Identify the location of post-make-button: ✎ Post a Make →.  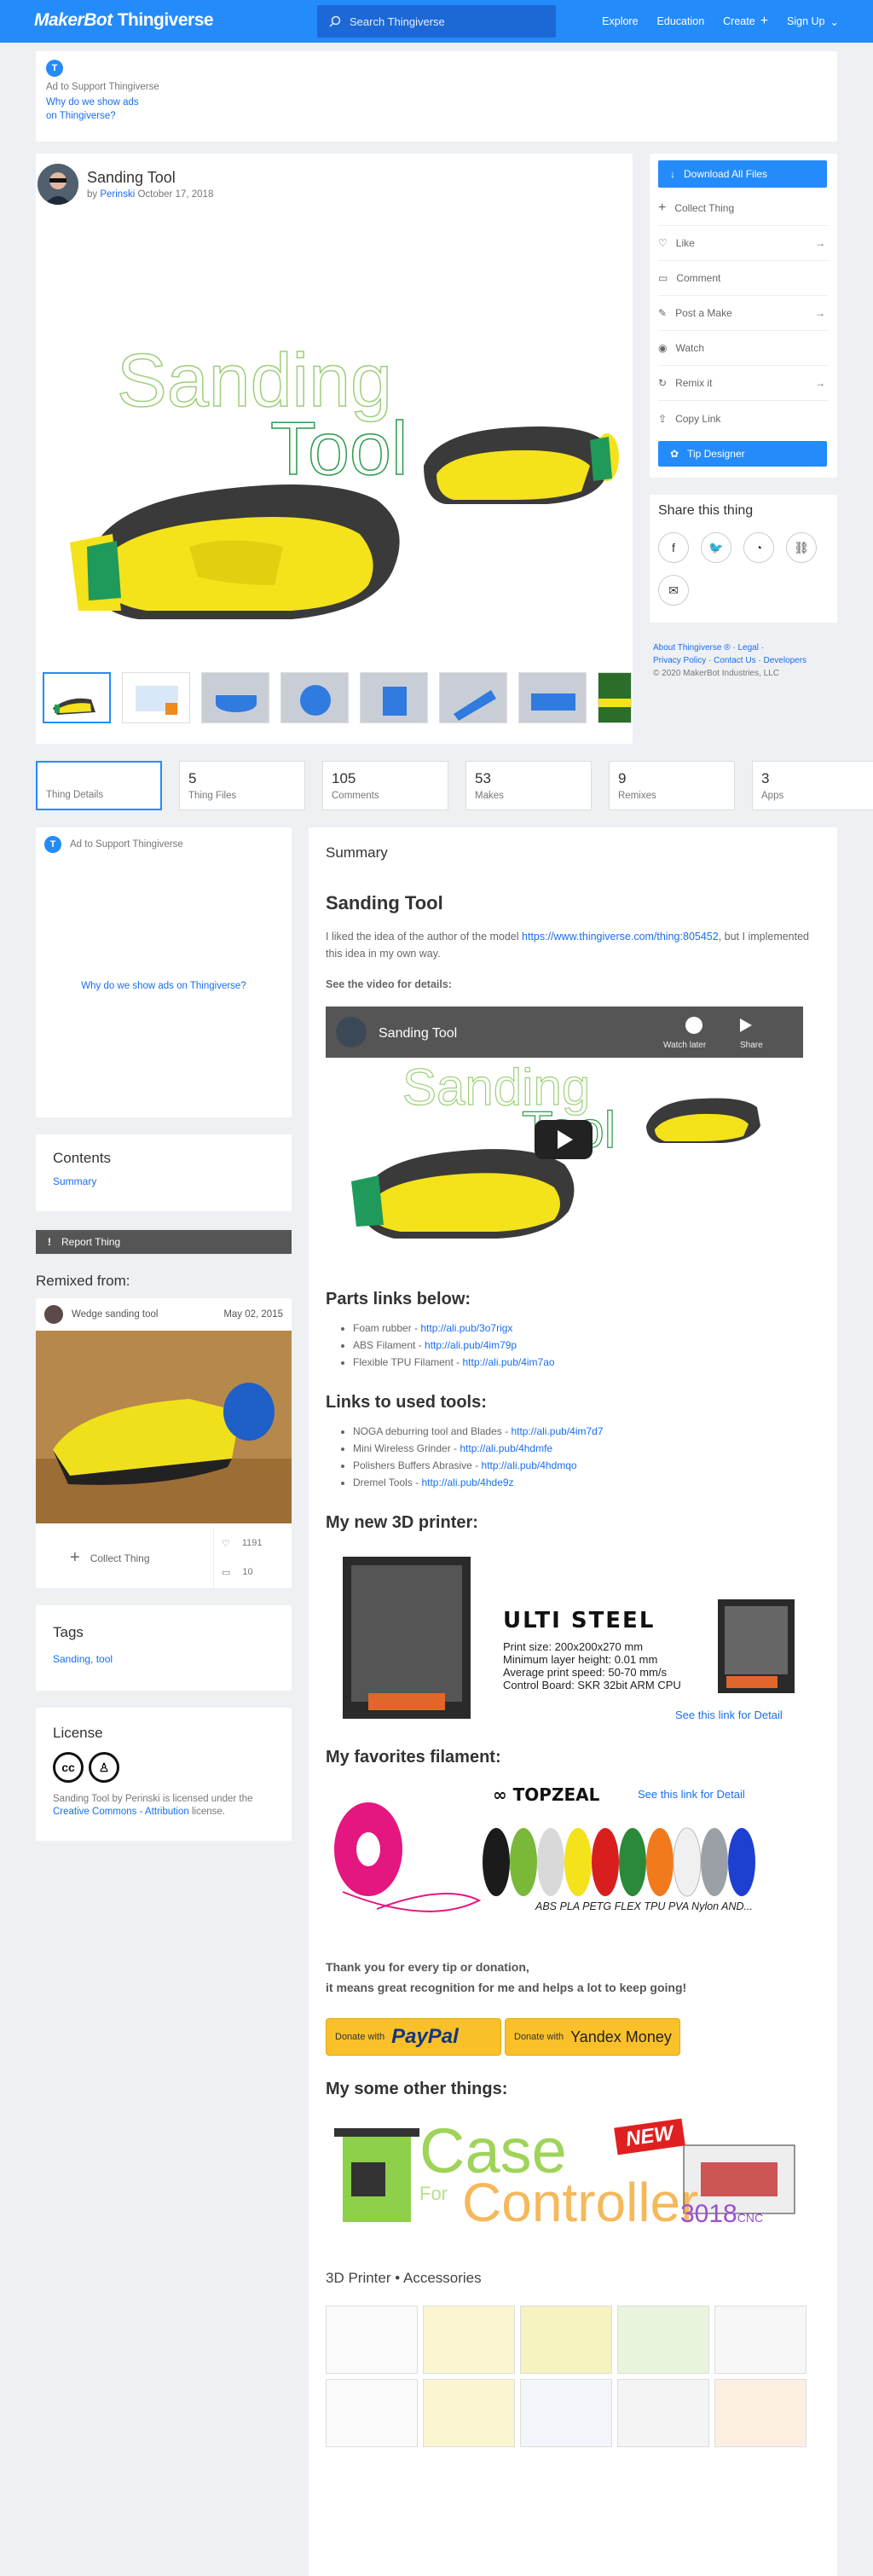
(744, 313).